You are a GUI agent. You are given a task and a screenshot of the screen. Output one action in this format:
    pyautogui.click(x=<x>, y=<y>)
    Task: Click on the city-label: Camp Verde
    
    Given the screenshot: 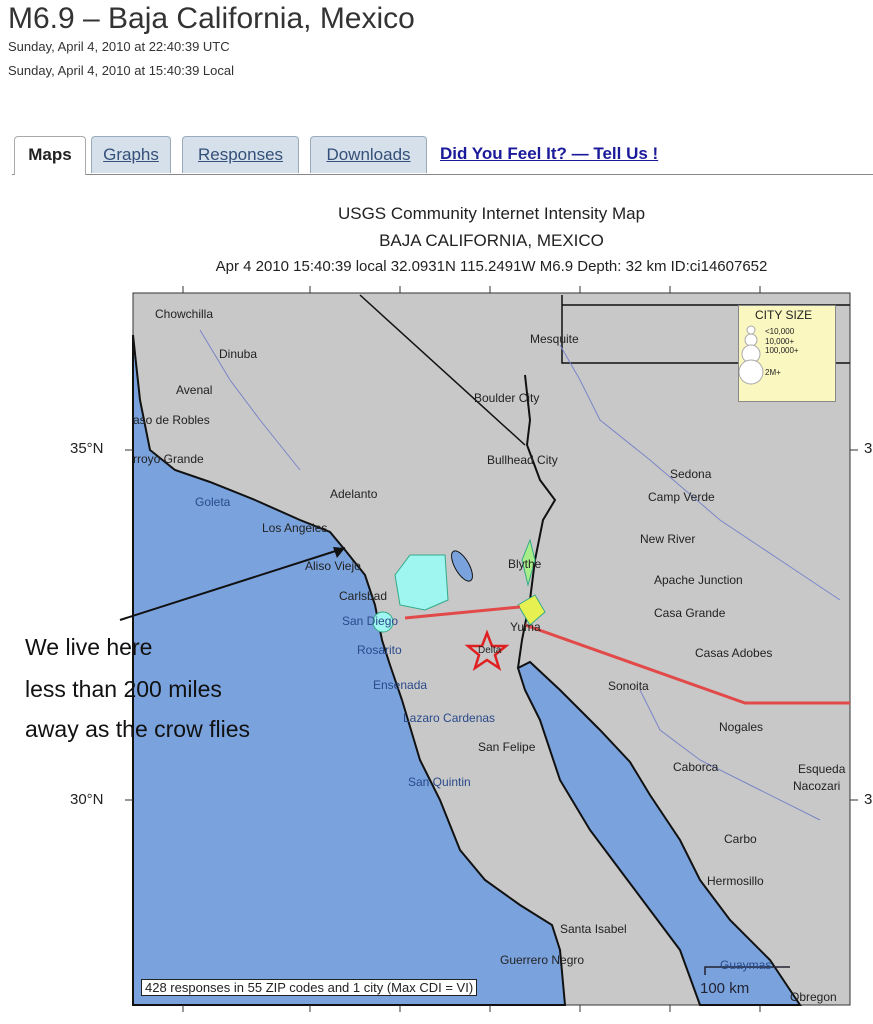 What is the action you would take?
    pyautogui.click(x=681, y=497)
    